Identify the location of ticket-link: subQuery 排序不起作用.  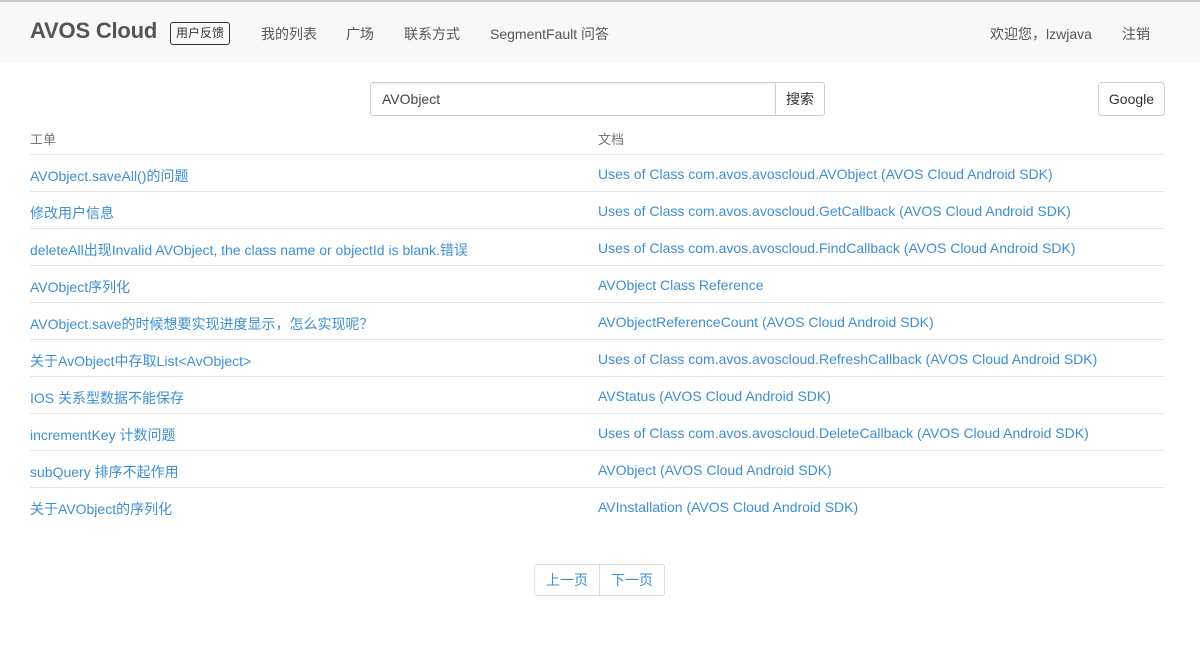
(104, 472).